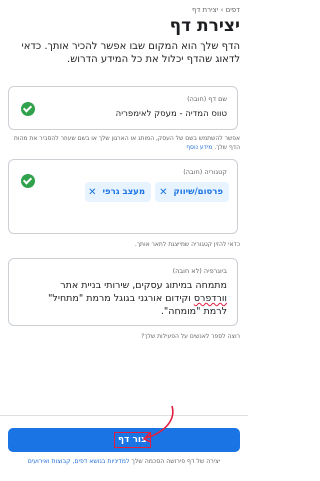 The image size is (320, 481). What do you see at coordinates (198, 192) in the screenshot?
I see `chip-label: פרסום/שיווק` at bounding box center [198, 192].